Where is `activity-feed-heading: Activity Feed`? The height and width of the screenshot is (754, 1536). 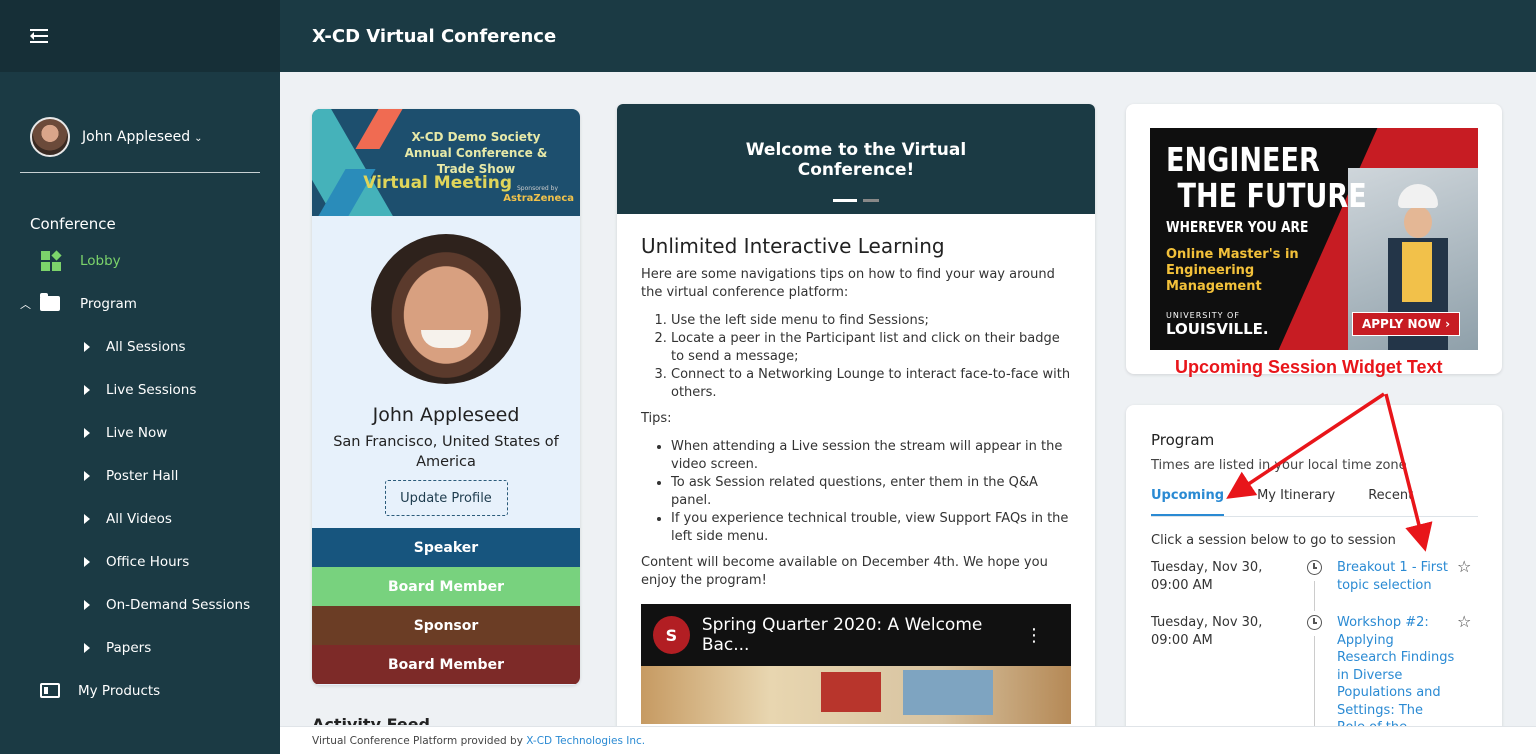
activity-feed-heading: Activity Feed is located at coordinates (371, 720).